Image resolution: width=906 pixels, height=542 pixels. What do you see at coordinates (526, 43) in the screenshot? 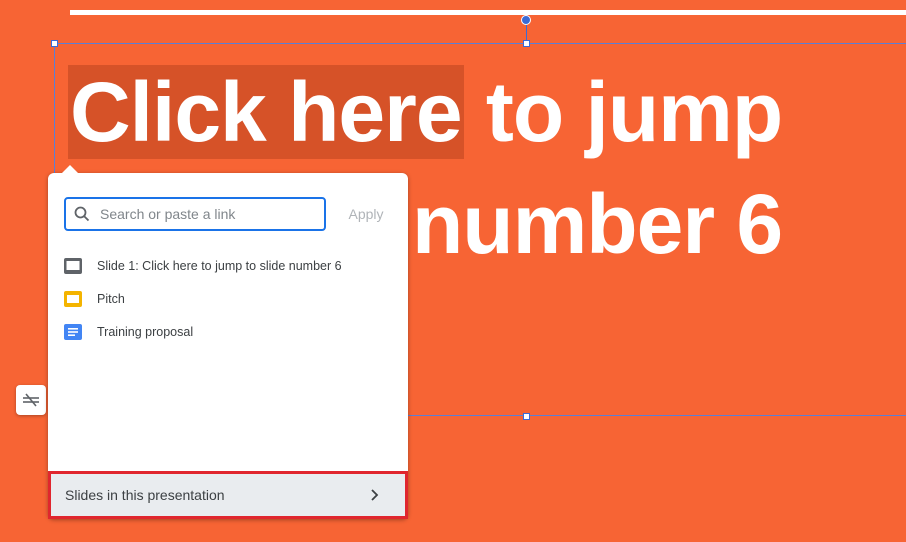
I see `resize-handle-top-center` at bounding box center [526, 43].